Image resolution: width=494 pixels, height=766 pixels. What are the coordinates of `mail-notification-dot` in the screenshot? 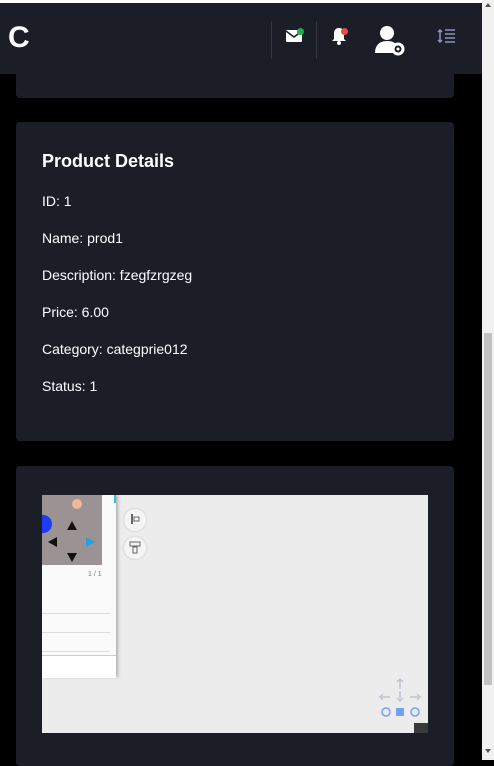 It's located at (300, 31).